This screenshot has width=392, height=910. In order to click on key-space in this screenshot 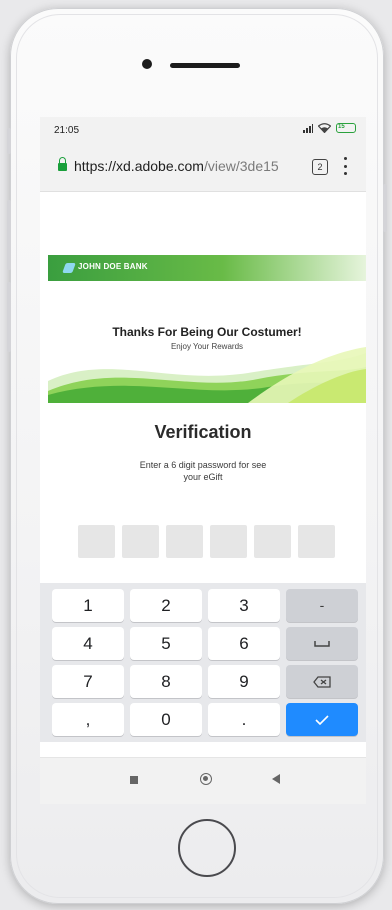, I will do `click(322, 643)`.